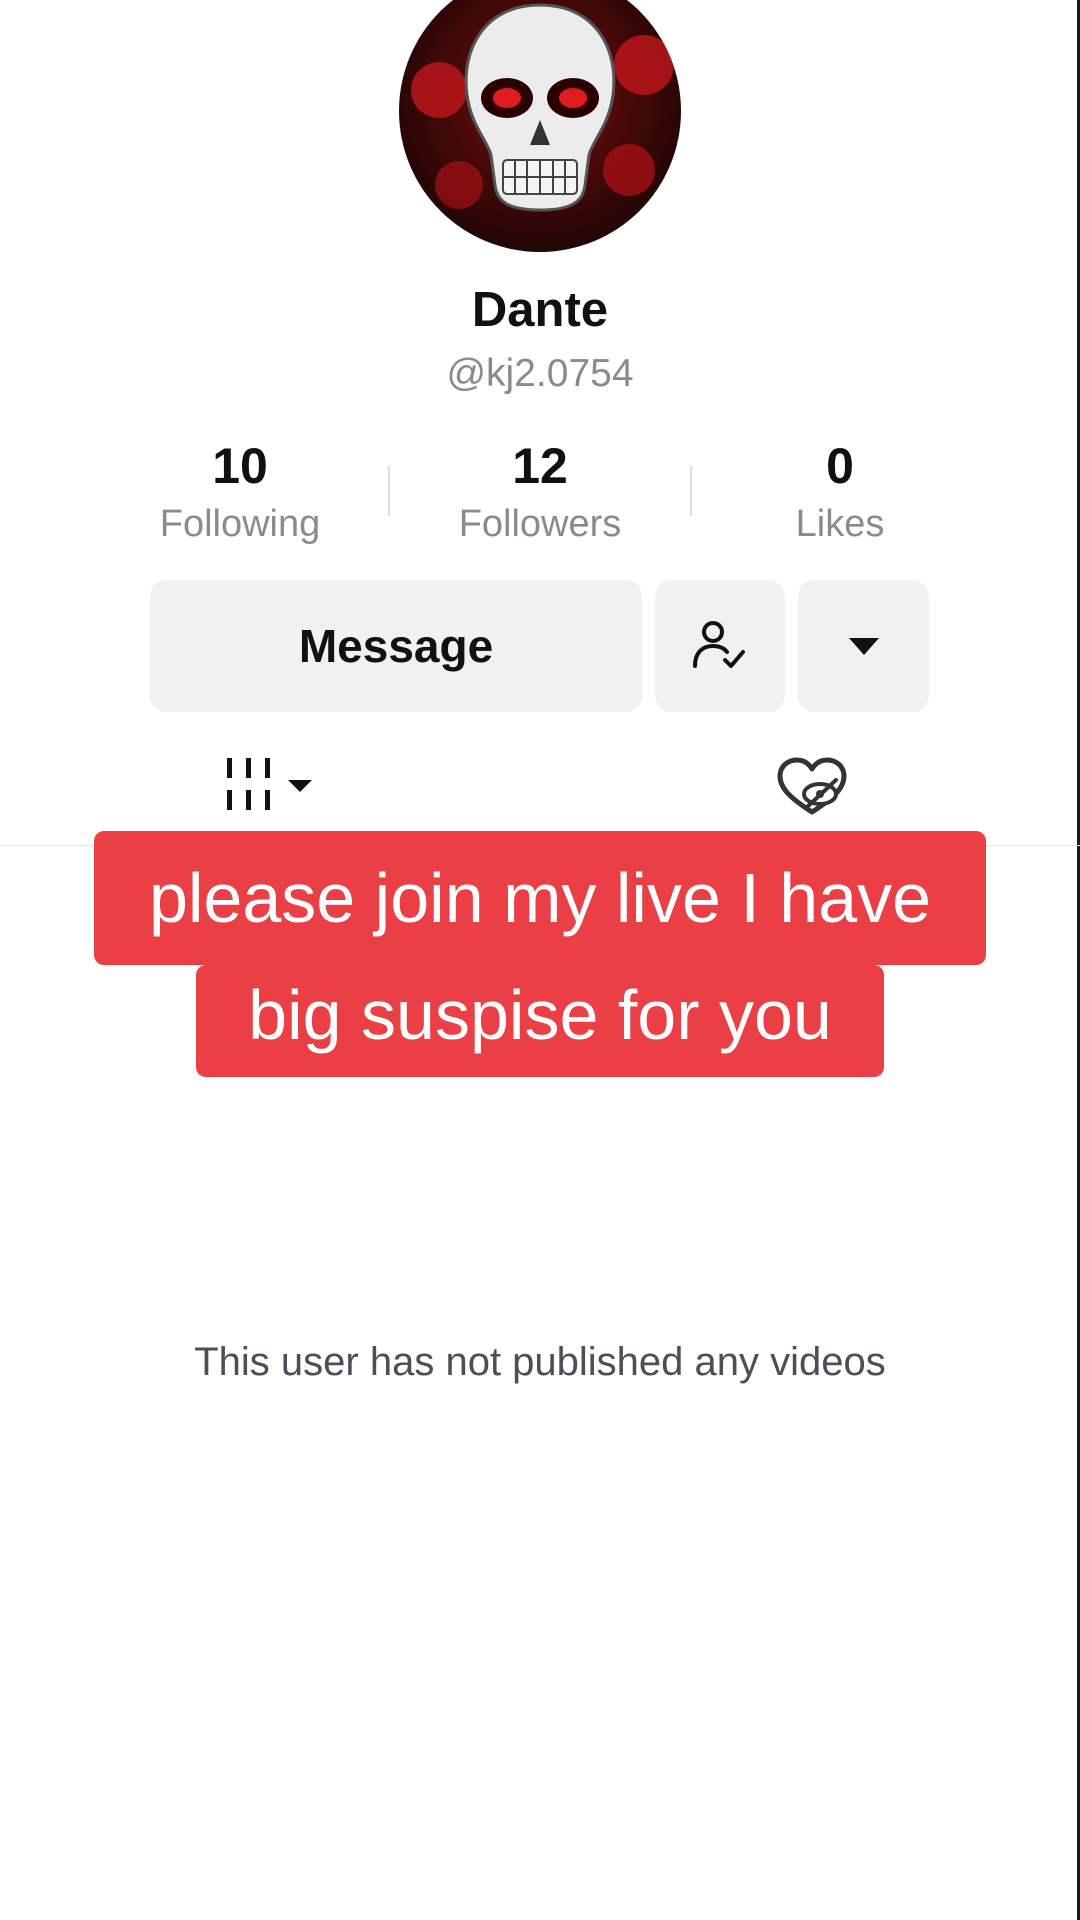 This screenshot has width=1080, height=1920. I want to click on message-button: Message, so click(396, 646).